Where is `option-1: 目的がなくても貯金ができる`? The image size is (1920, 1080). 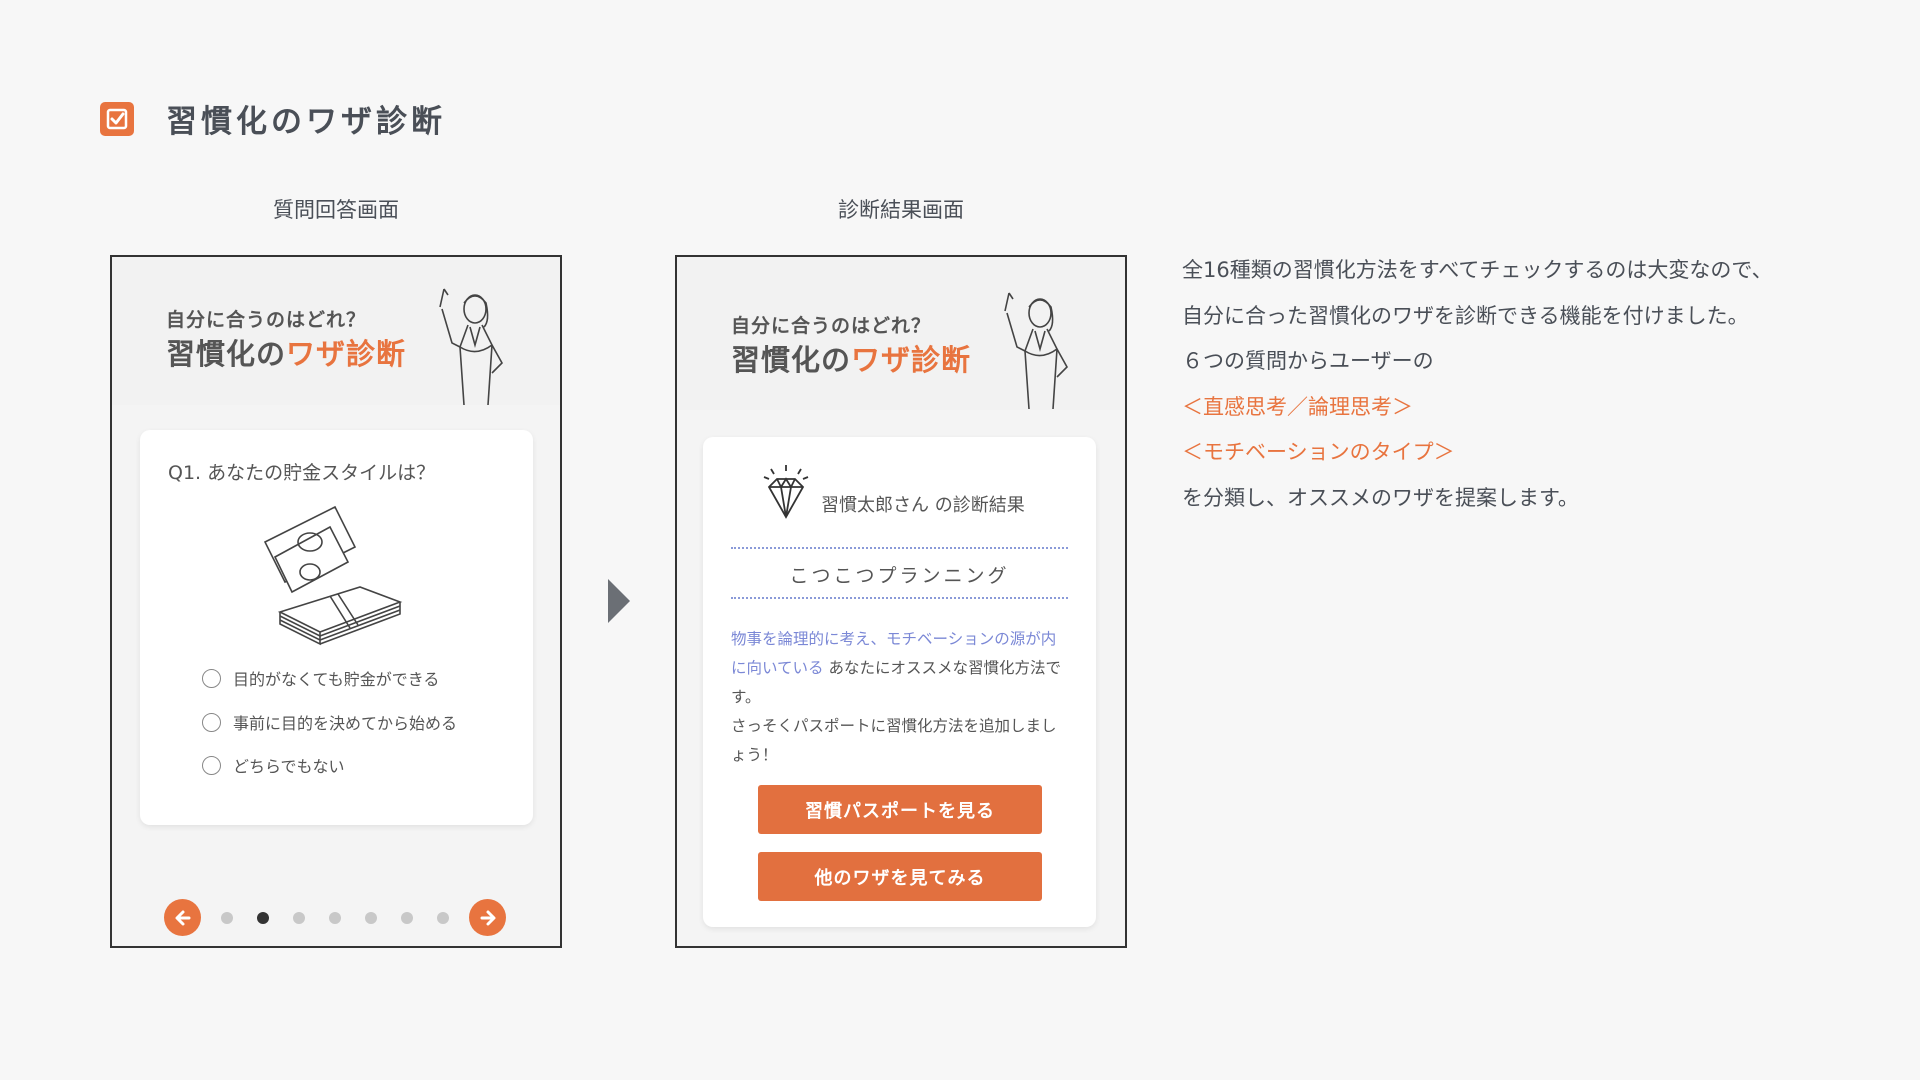 option-1: 目的がなくても貯金ができる is located at coordinates (320, 678).